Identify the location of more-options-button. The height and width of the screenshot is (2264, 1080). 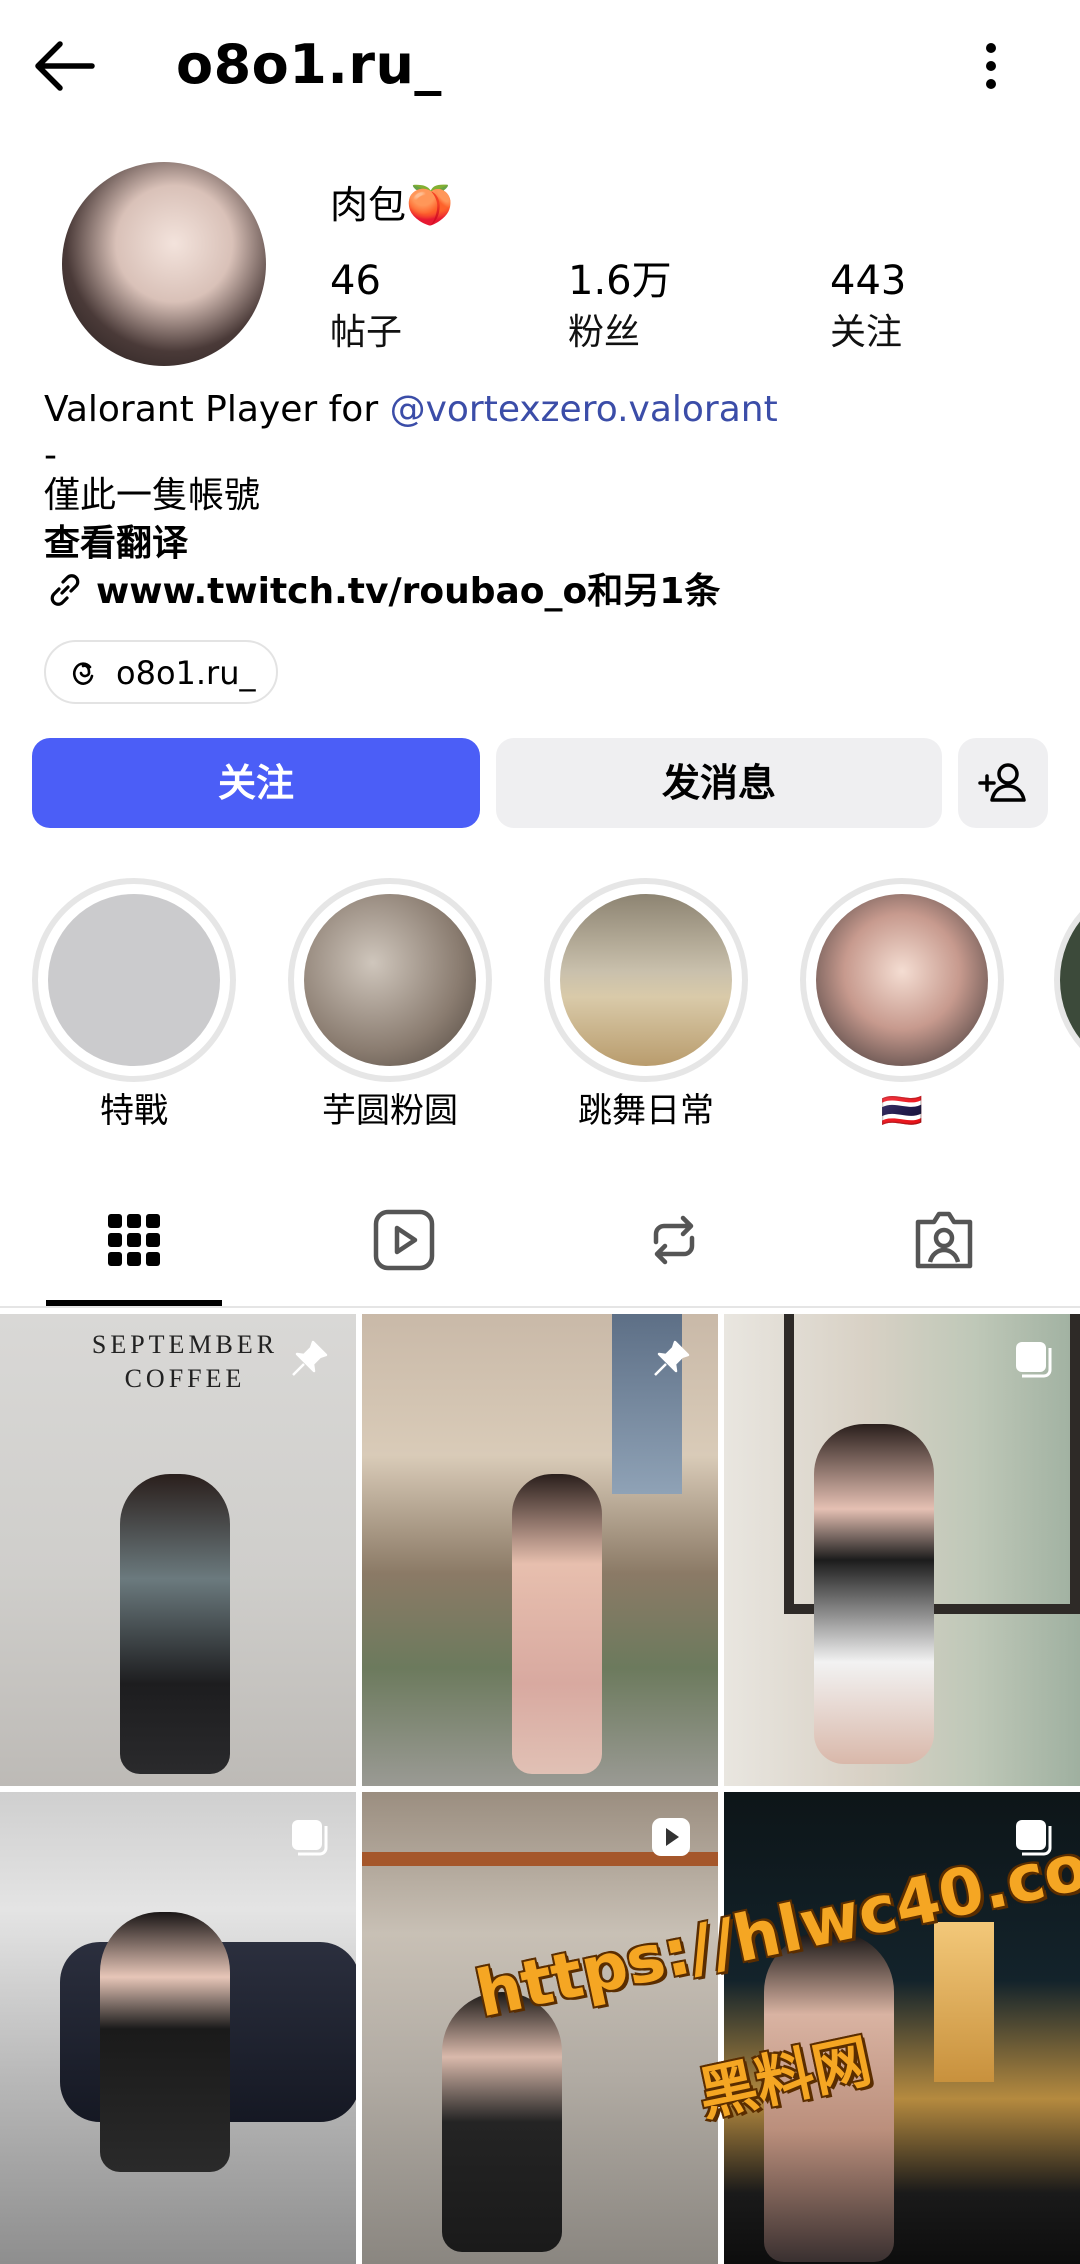
(991, 66).